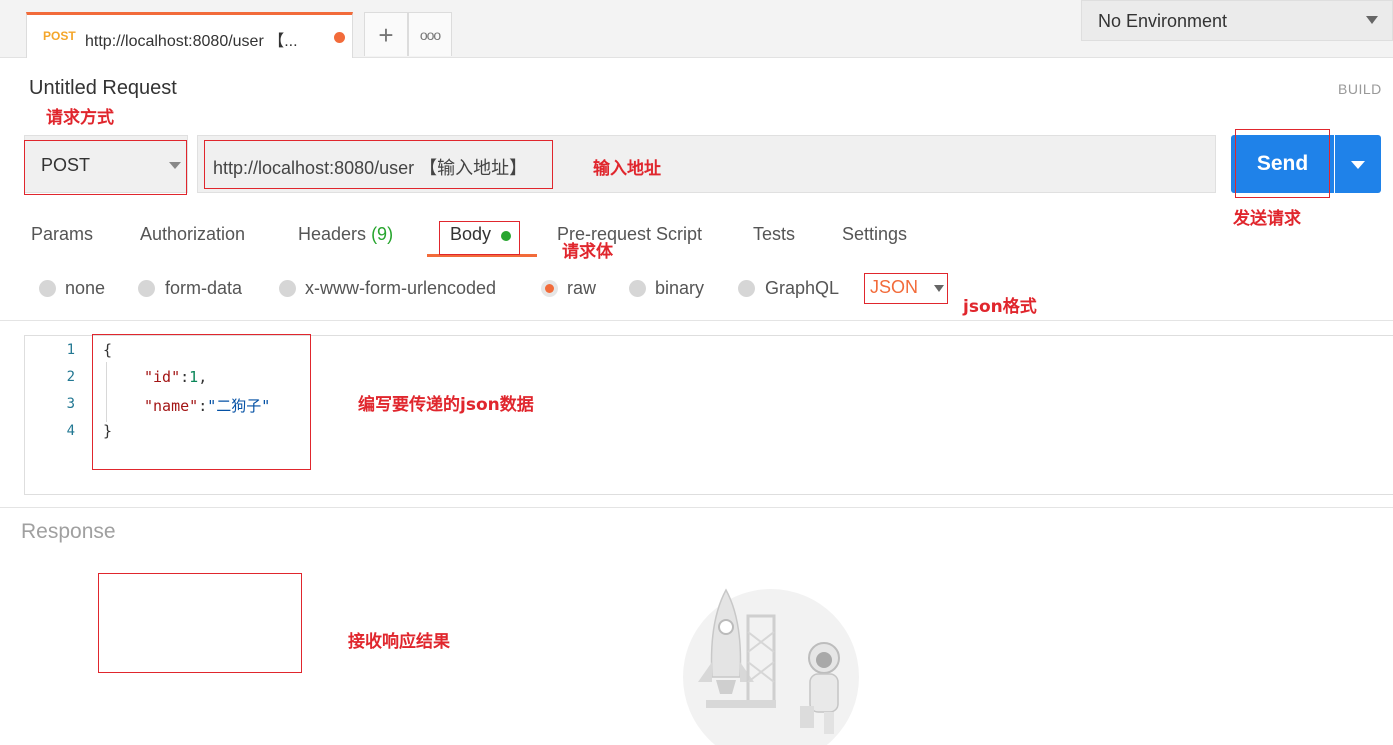 The height and width of the screenshot is (745, 1393). Describe the element at coordinates (581, 288) in the screenshot. I see `radio-raw-label: raw` at that location.